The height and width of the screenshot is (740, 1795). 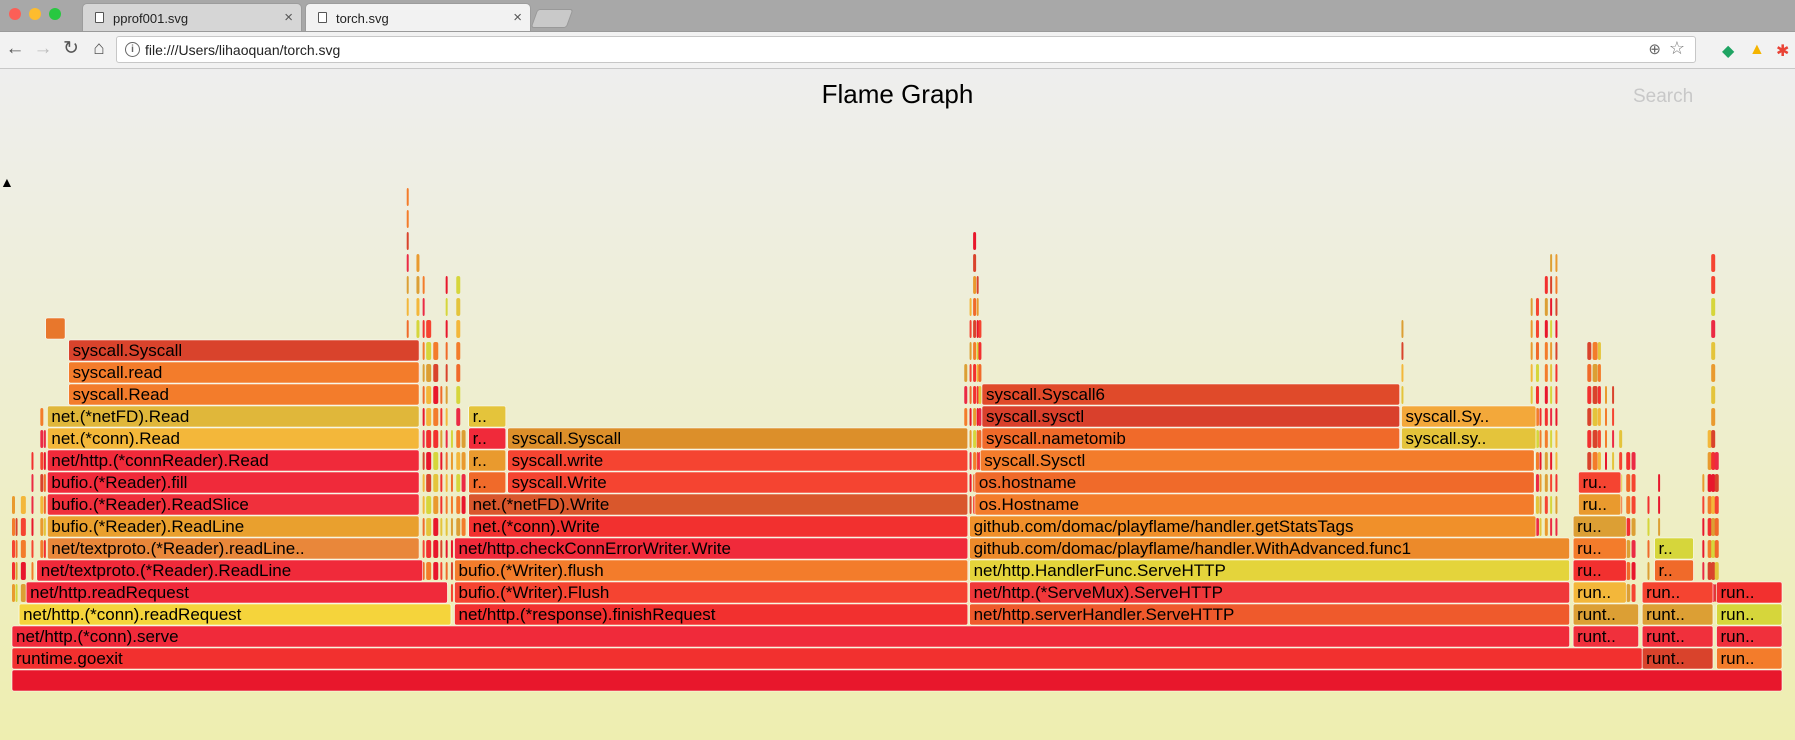 I want to click on flame-frame: run.., so click(x=1677, y=592).